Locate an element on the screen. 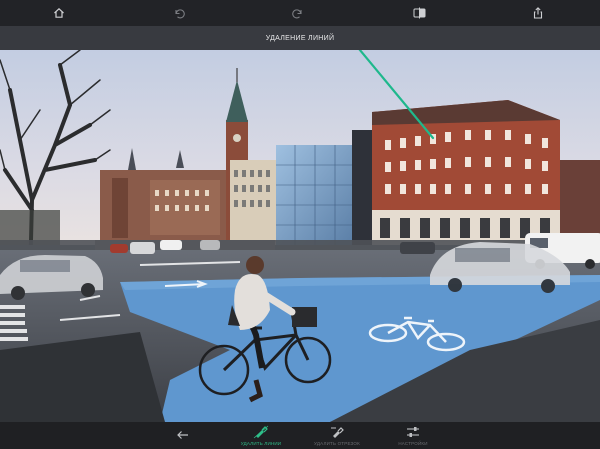 This screenshot has height=449, width=600. tool-settings: НАСТРОЙКИ is located at coordinates (413, 437).